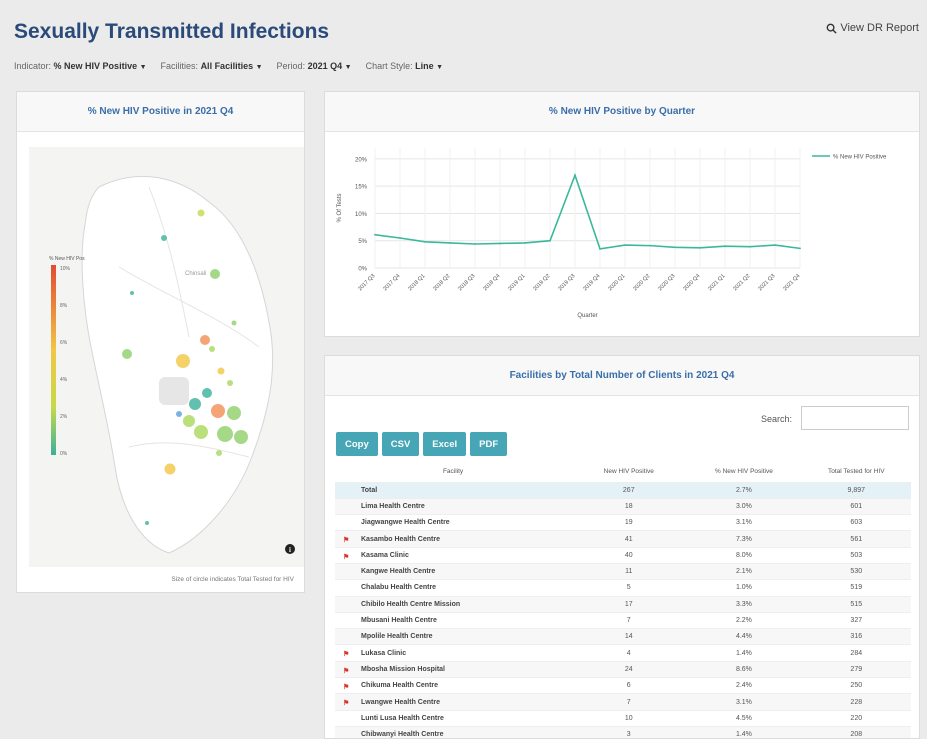  Describe the element at coordinates (67, 356) in the screenshot. I see `map-legend: % New HIV Pos 10% 8% 6% 4% 2% 0%` at that location.